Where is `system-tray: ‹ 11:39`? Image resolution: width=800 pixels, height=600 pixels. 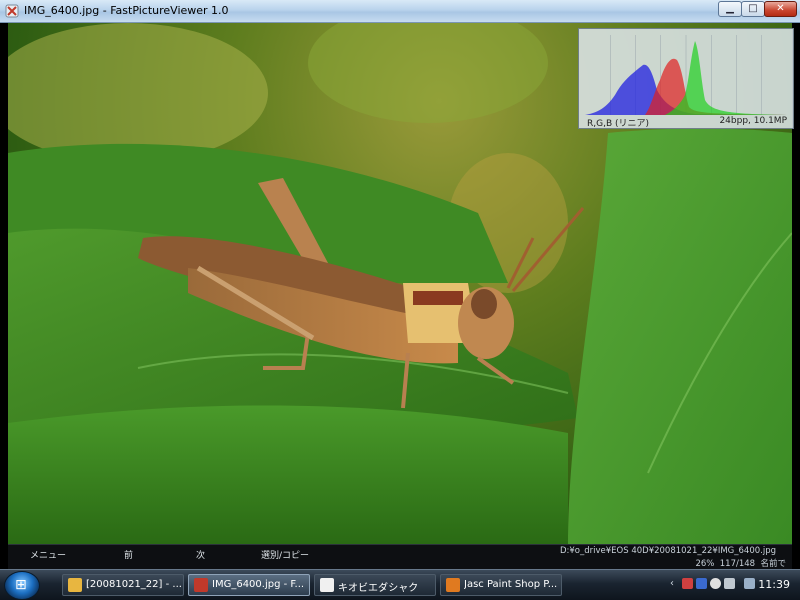 system-tray: ‹ 11:39 is located at coordinates (730, 585).